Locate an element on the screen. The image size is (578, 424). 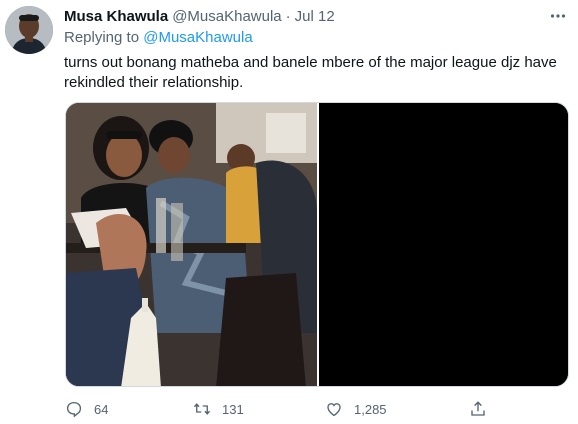
tweet-date: Jul 12 is located at coordinates (315, 16).